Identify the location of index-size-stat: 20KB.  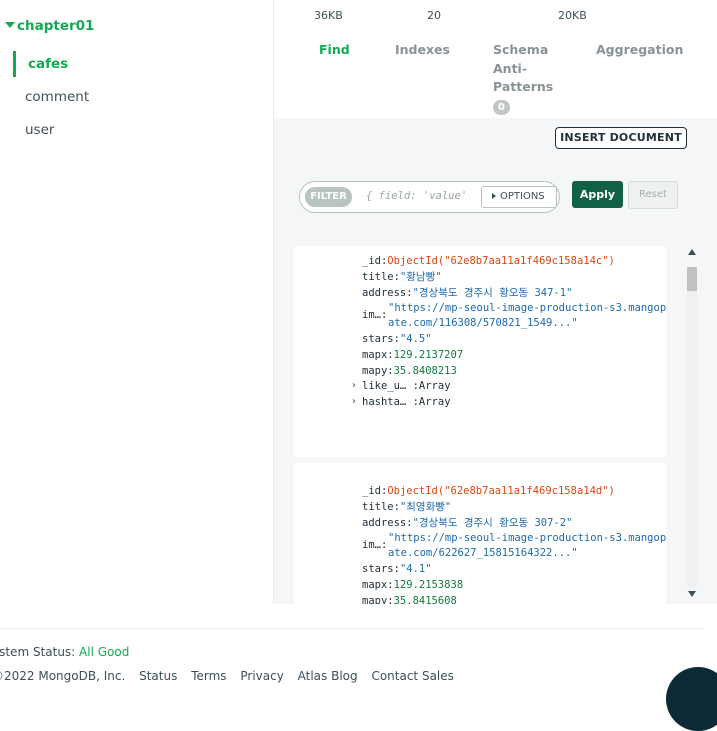
(572, 15).